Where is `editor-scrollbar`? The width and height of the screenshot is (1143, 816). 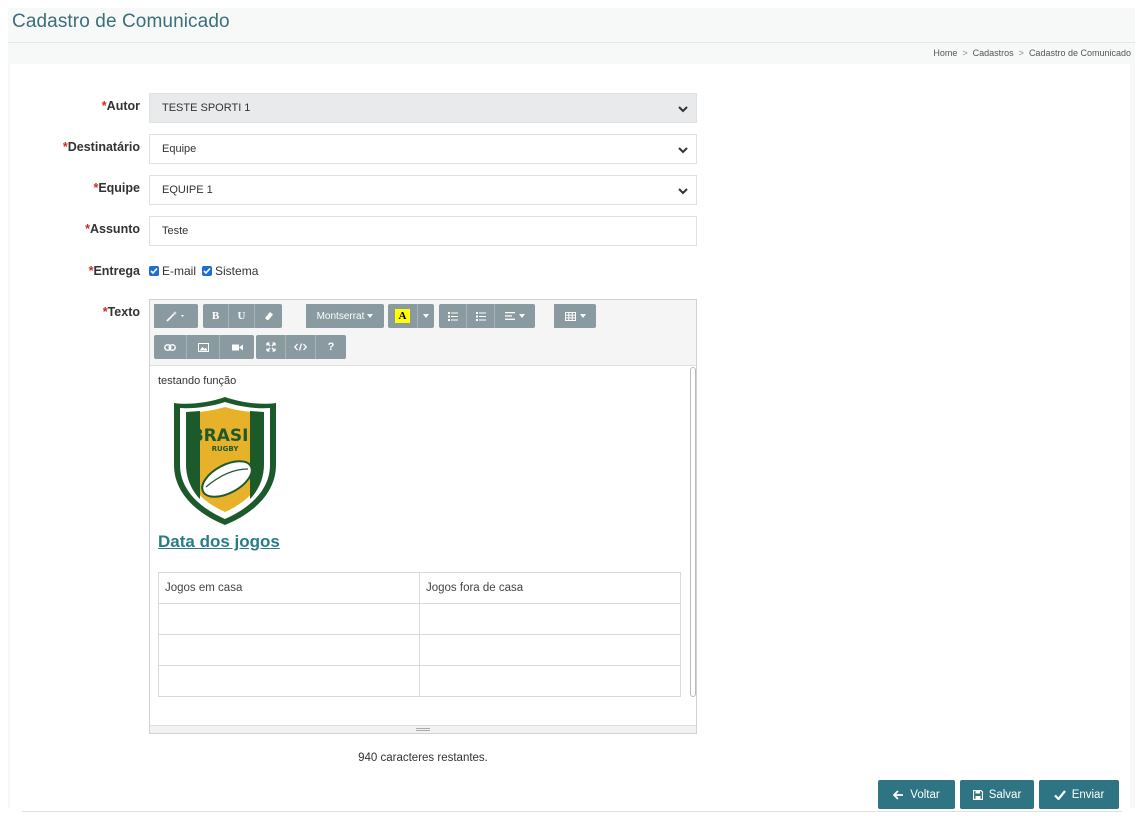
editor-scrollbar is located at coordinates (693, 532).